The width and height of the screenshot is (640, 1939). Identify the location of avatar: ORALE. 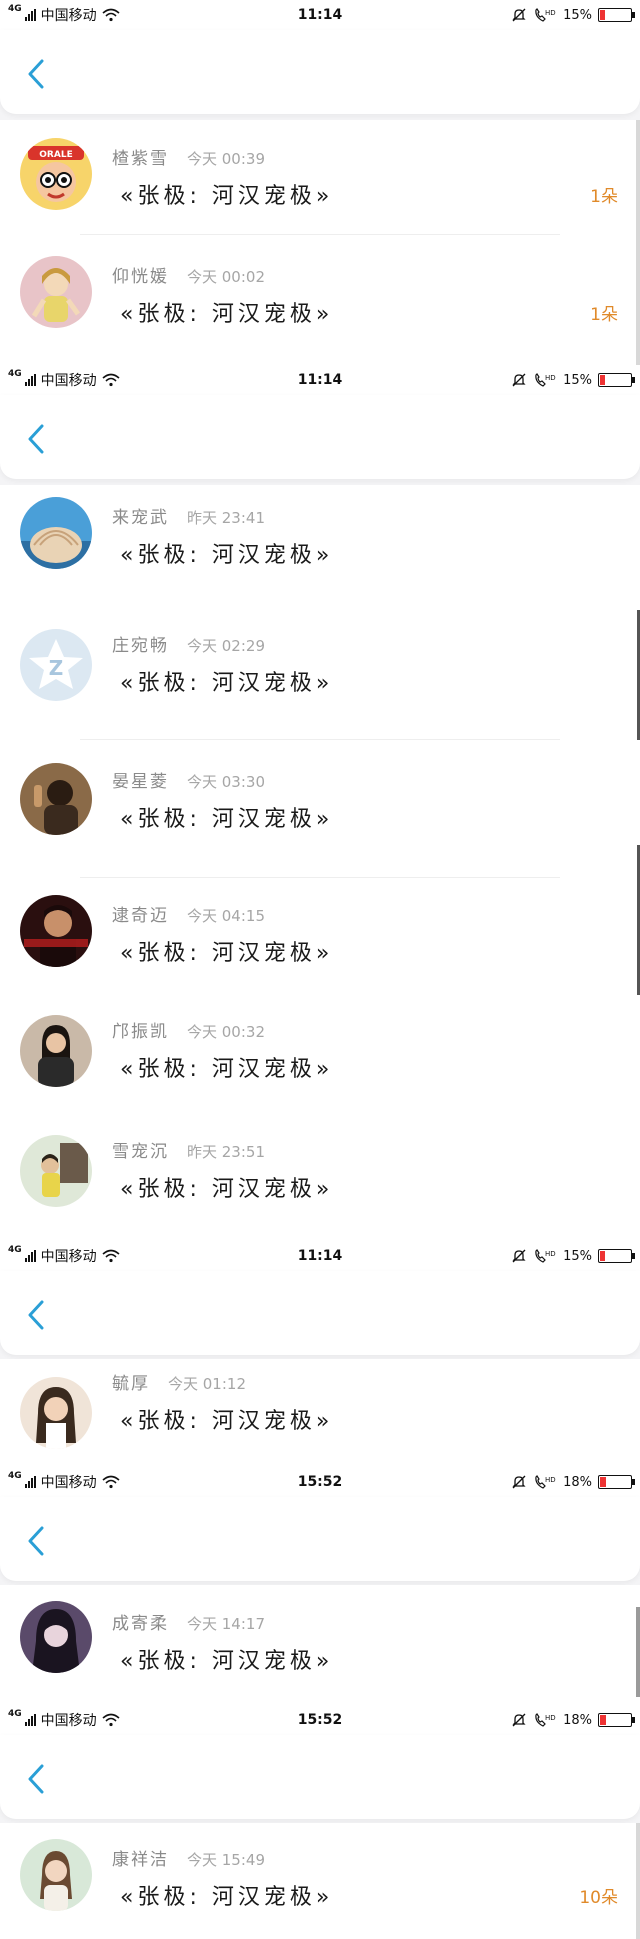
(56, 174).